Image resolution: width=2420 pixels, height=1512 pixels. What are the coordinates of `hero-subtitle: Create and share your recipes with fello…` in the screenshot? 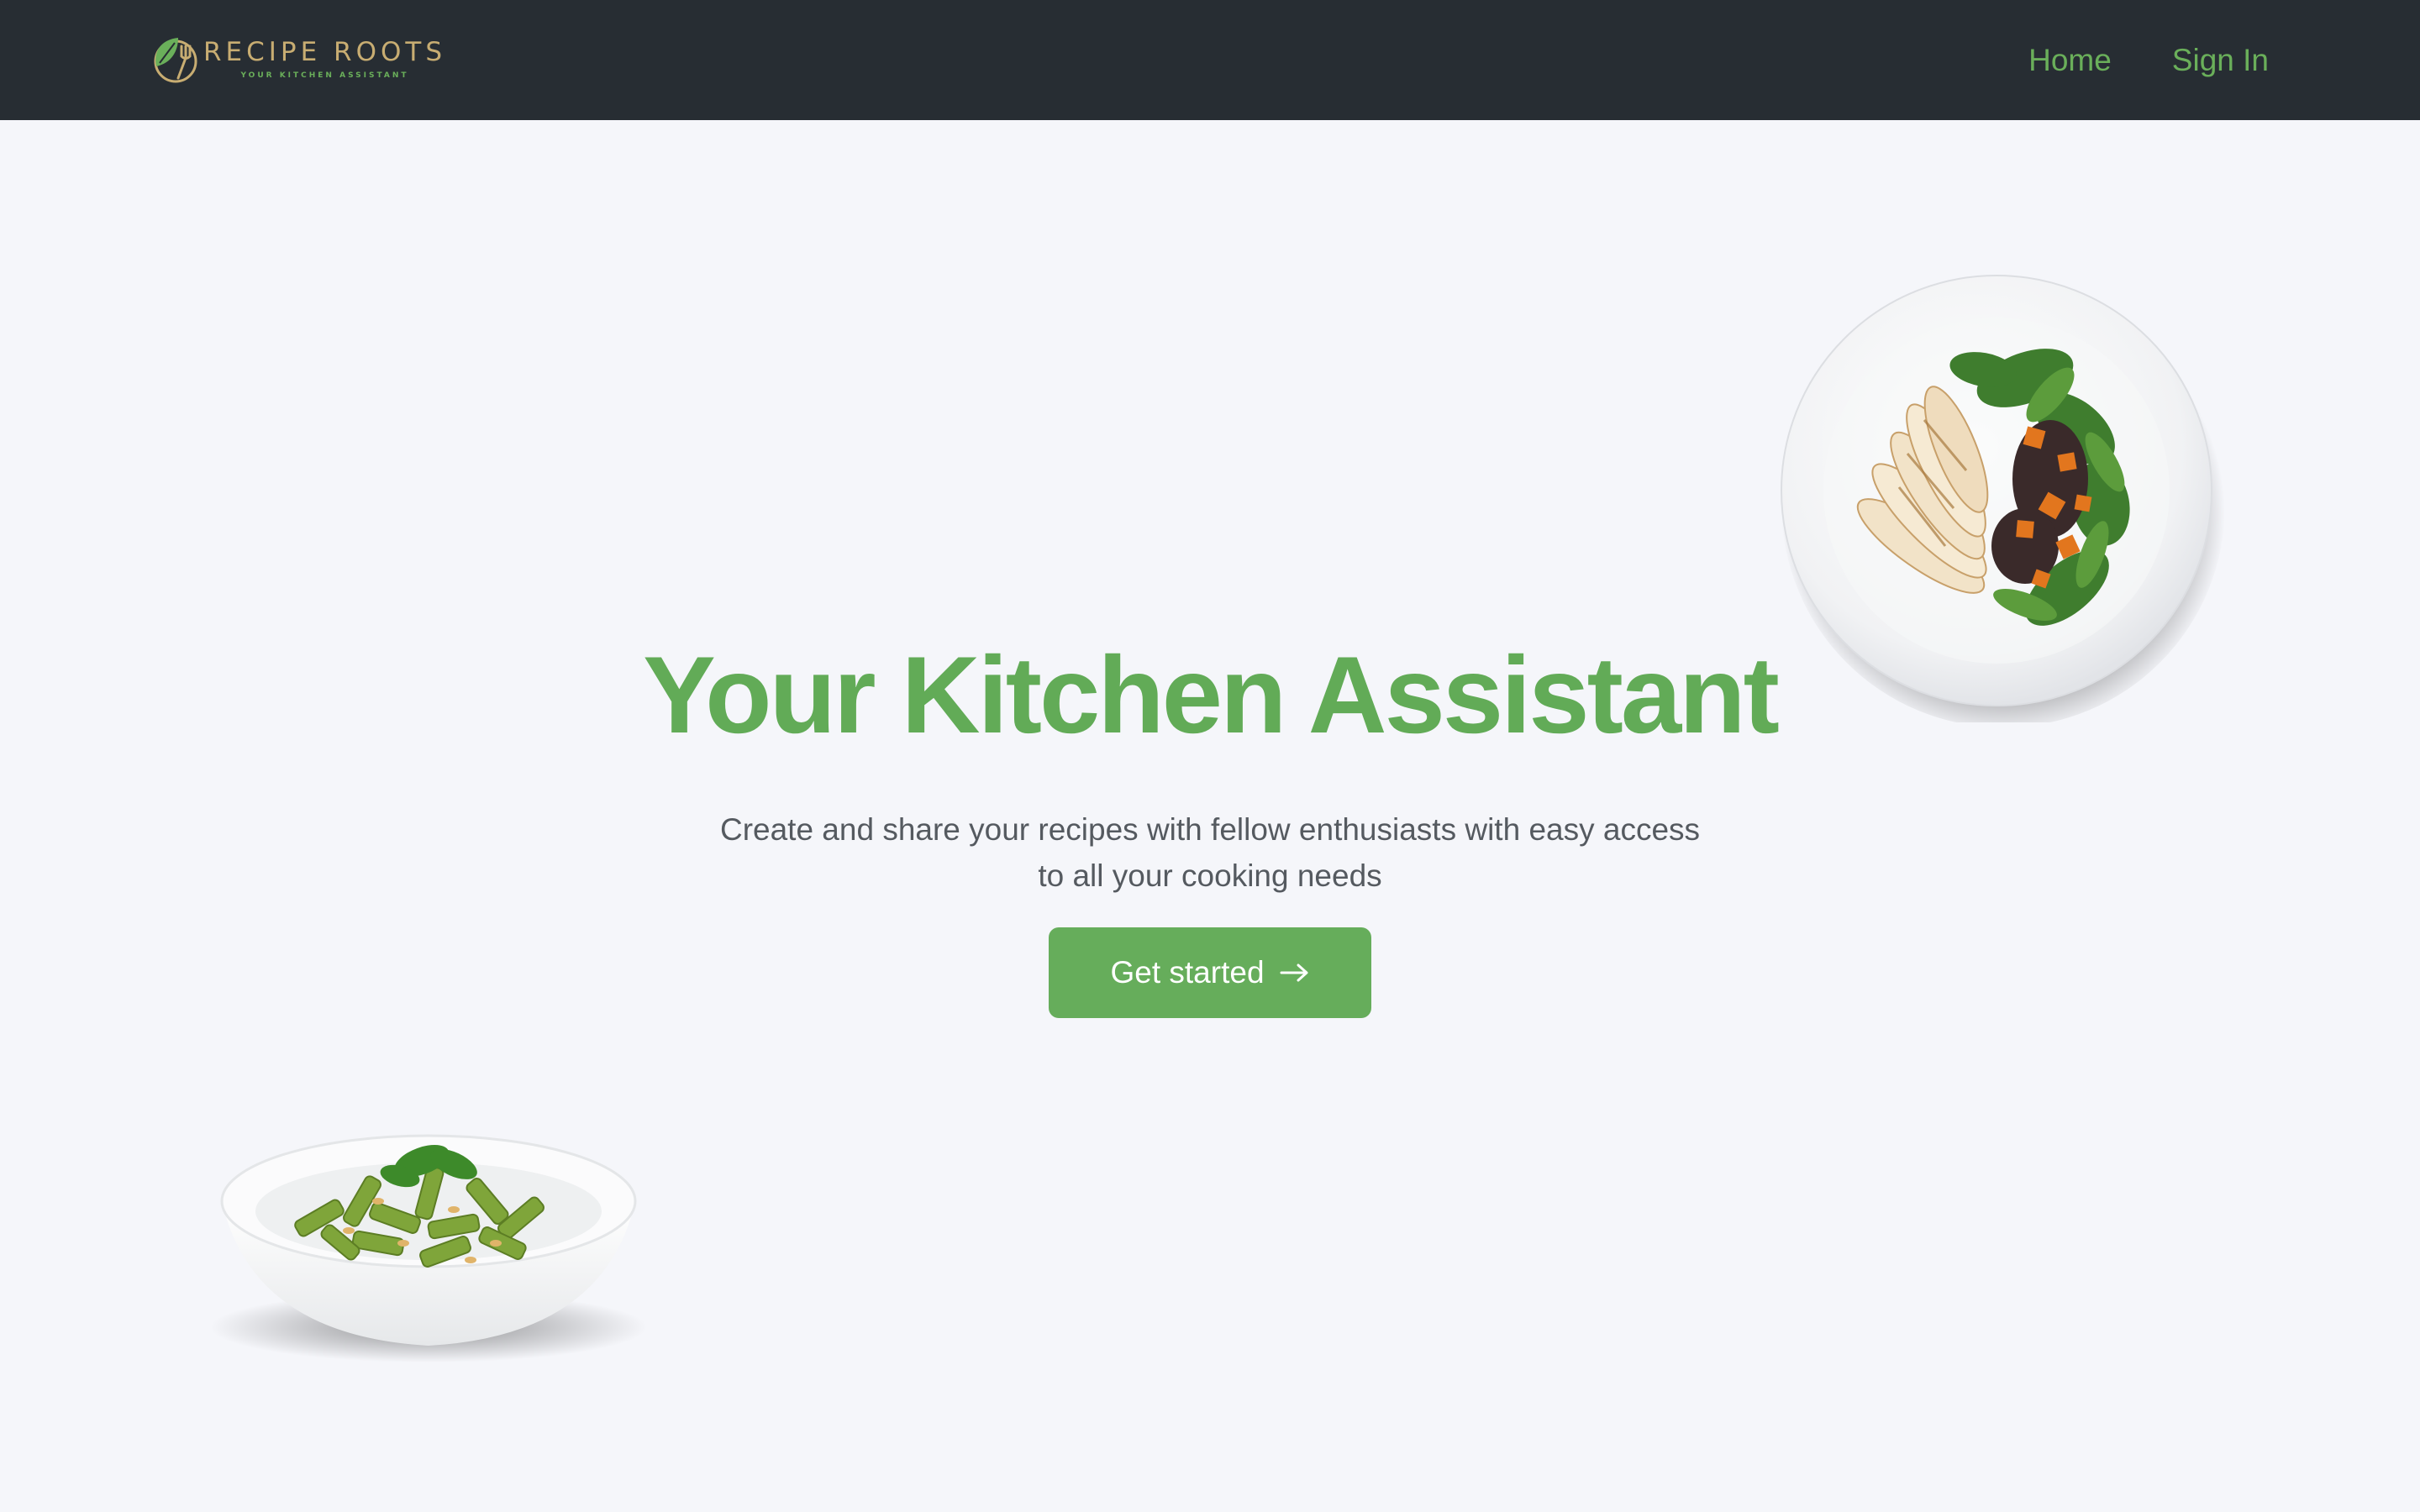 It's located at (1210, 852).